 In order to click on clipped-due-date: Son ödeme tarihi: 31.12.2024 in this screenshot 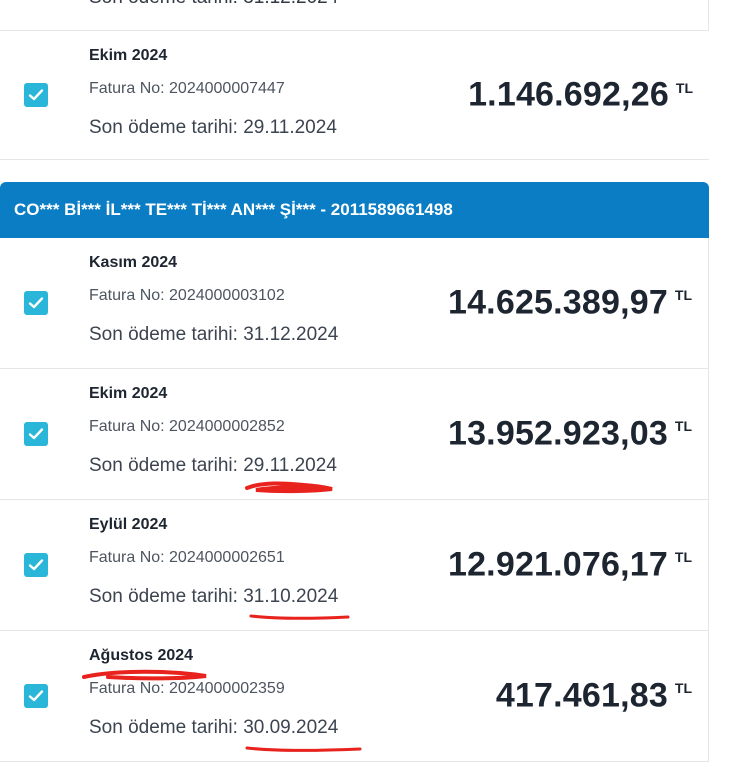, I will do `click(213, 4)`.